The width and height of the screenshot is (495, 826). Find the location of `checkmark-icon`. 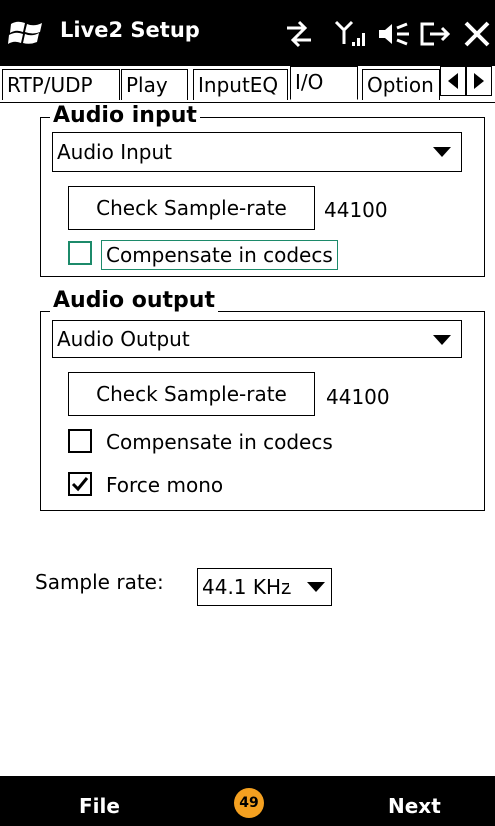

checkmark-icon is located at coordinates (80, 484).